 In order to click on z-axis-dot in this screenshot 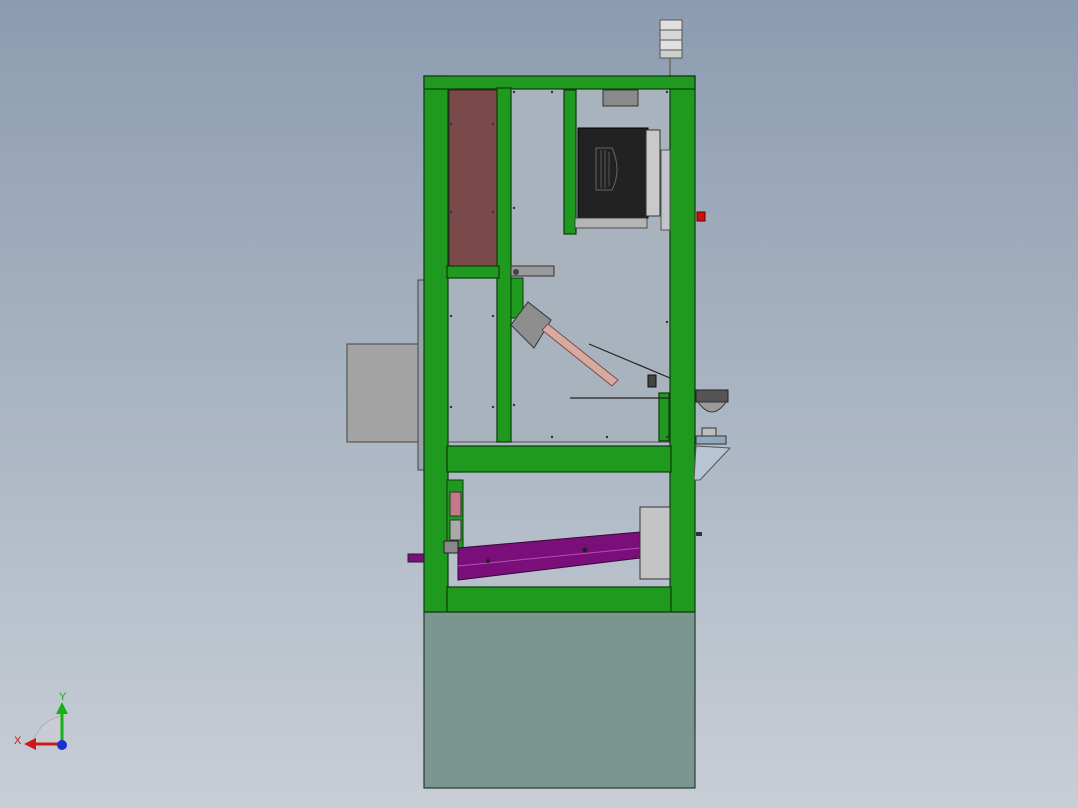, I will do `click(62, 745)`.